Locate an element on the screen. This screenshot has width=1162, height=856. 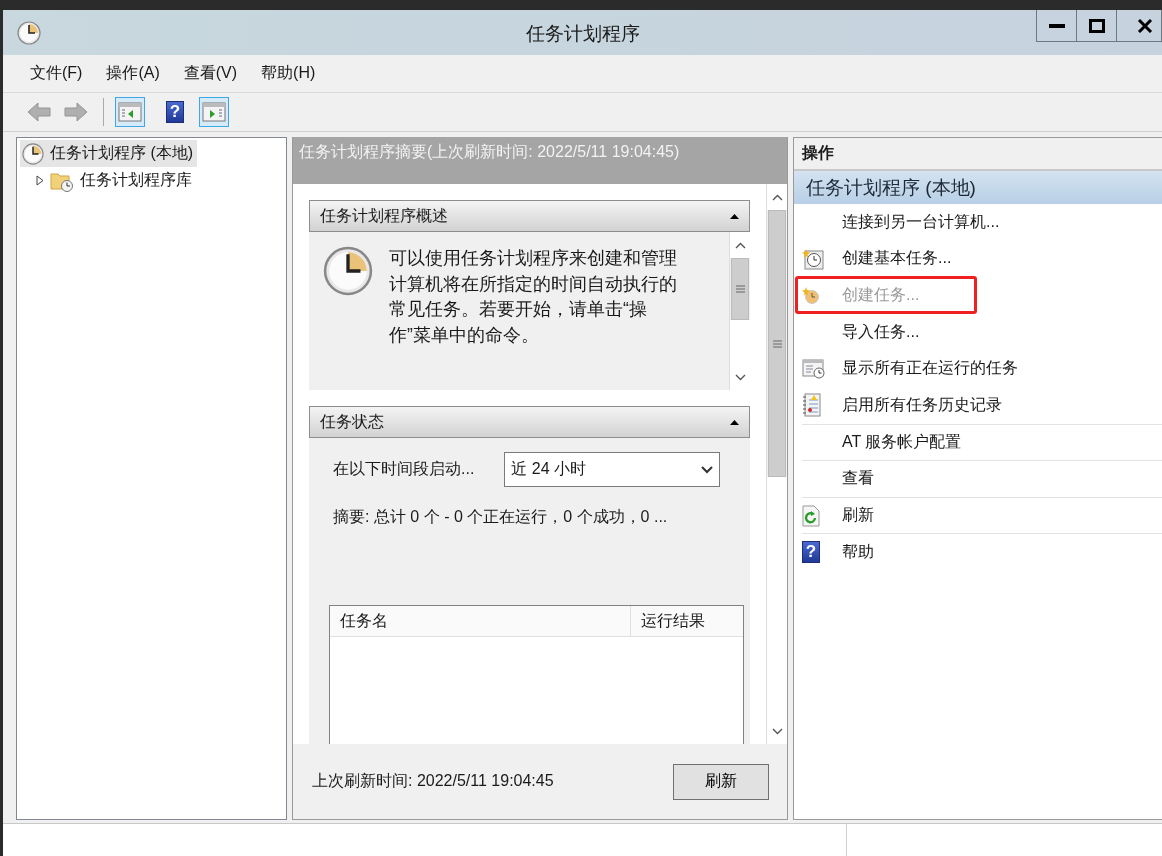
refresh-icon is located at coordinates (811, 515).